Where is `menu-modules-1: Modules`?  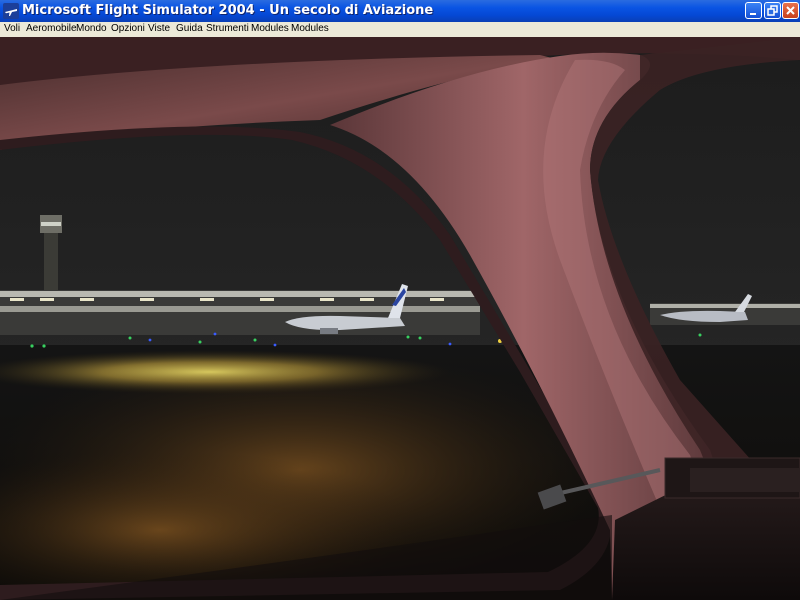 menu-modules-1: Modules is located at coordinates (270, 29).